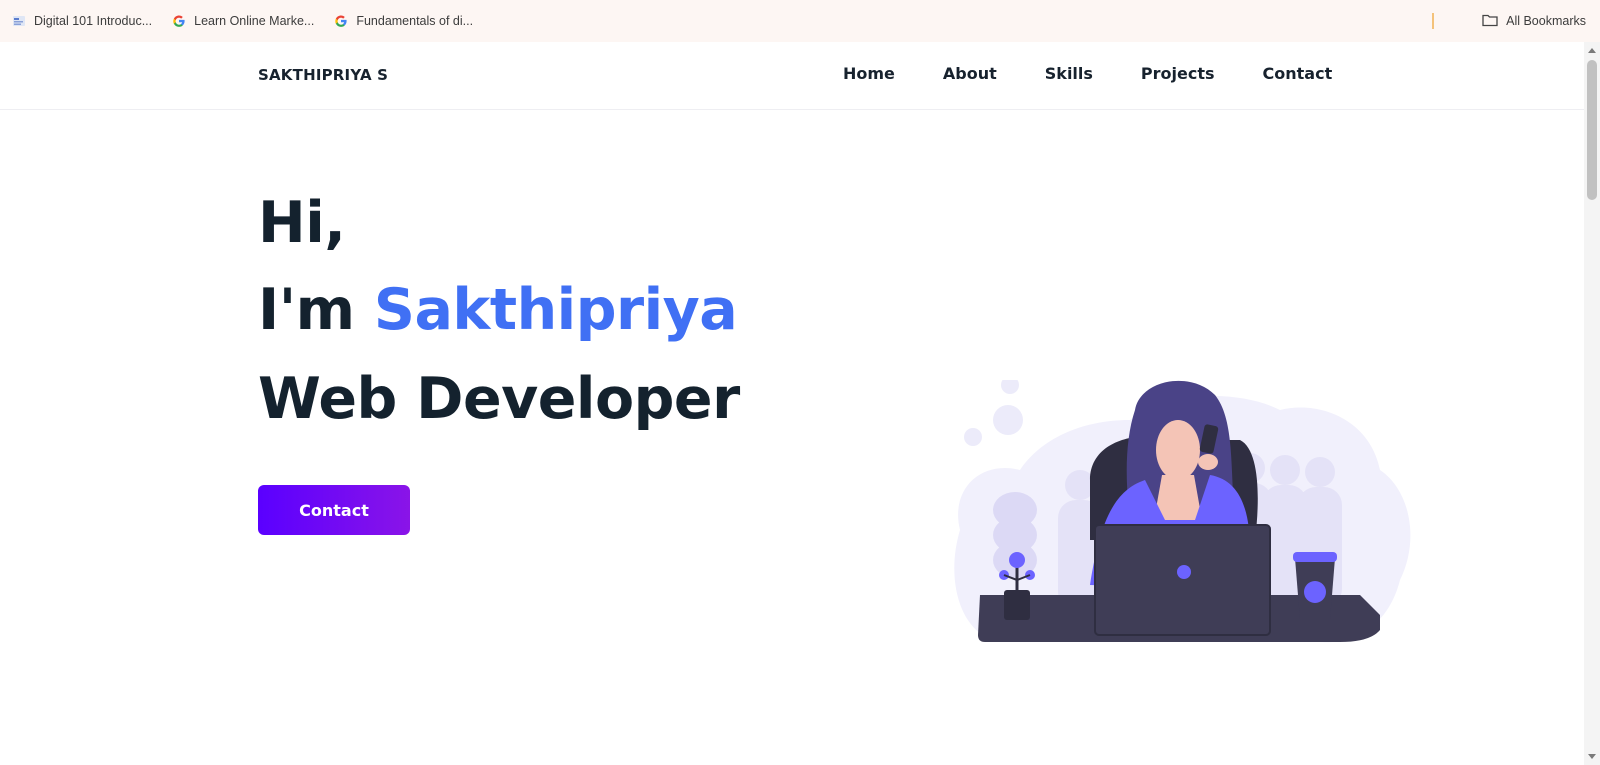 This screenshot has height=765, width=1600. Describe the element at coordinates (19, 21) in the screenshot. I see `site-favicon-icon` at that location.